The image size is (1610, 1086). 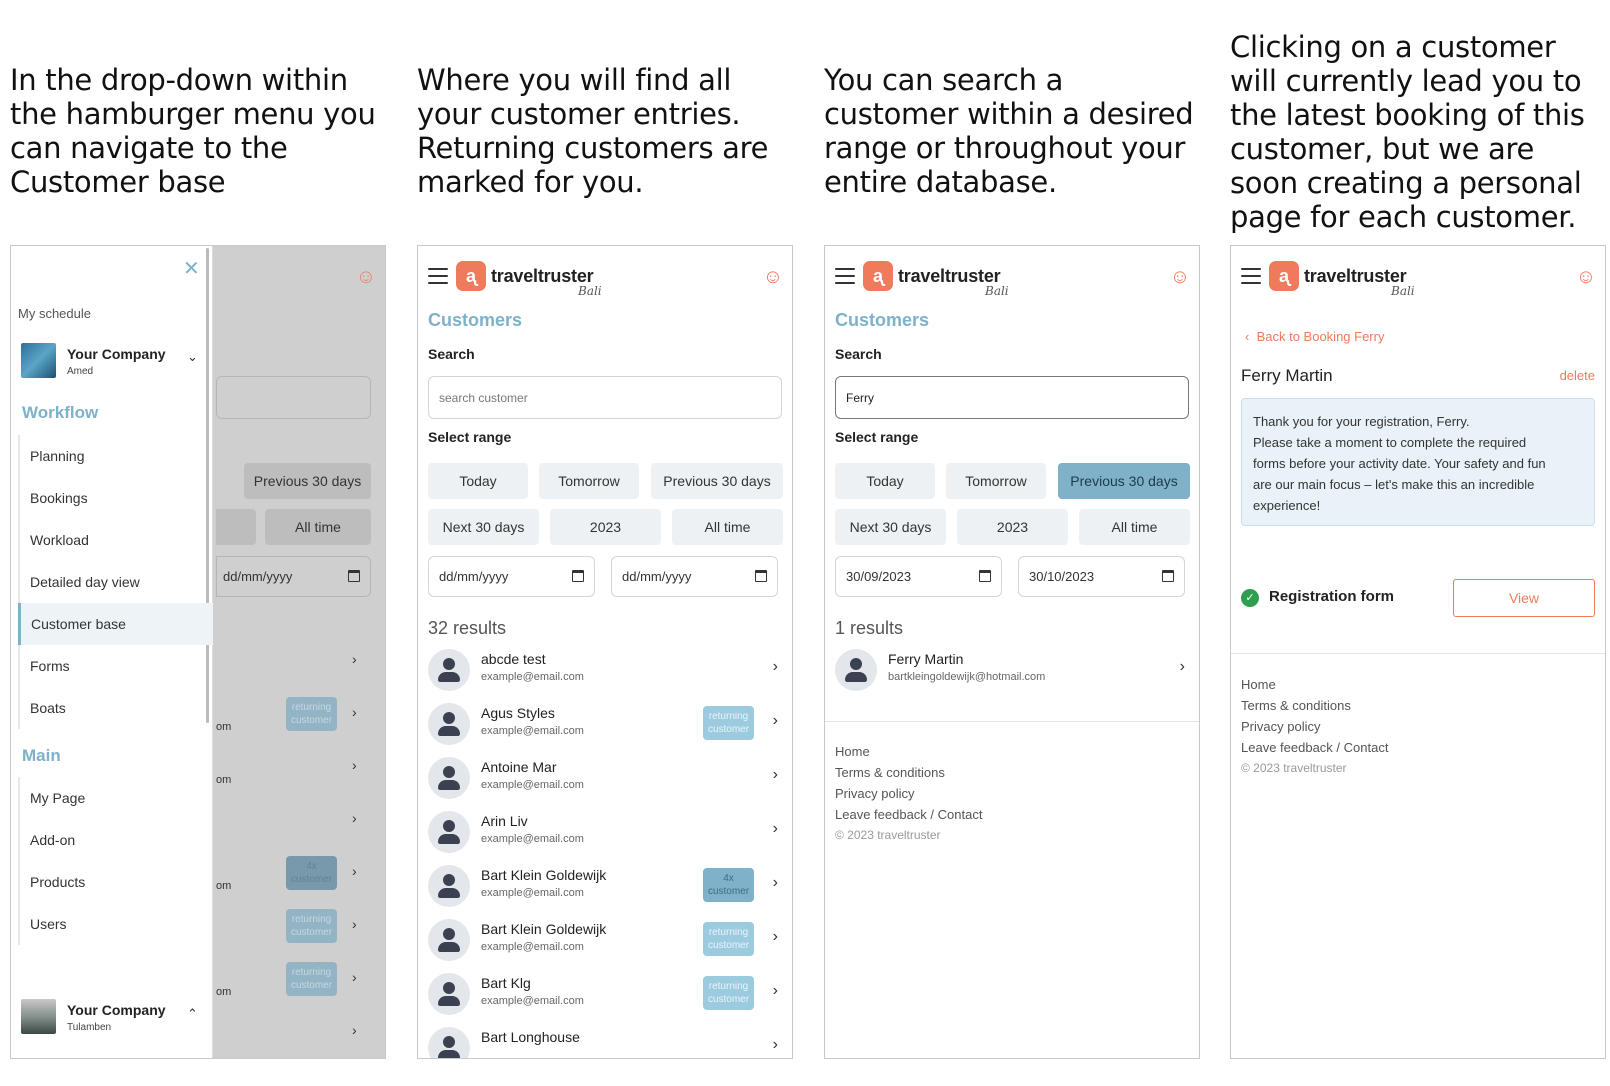 What do you see at coordinates (1101, 576) in the screenshot?
I see `date-to-input: 30/10/2023` at bounding box center [1101, 576].